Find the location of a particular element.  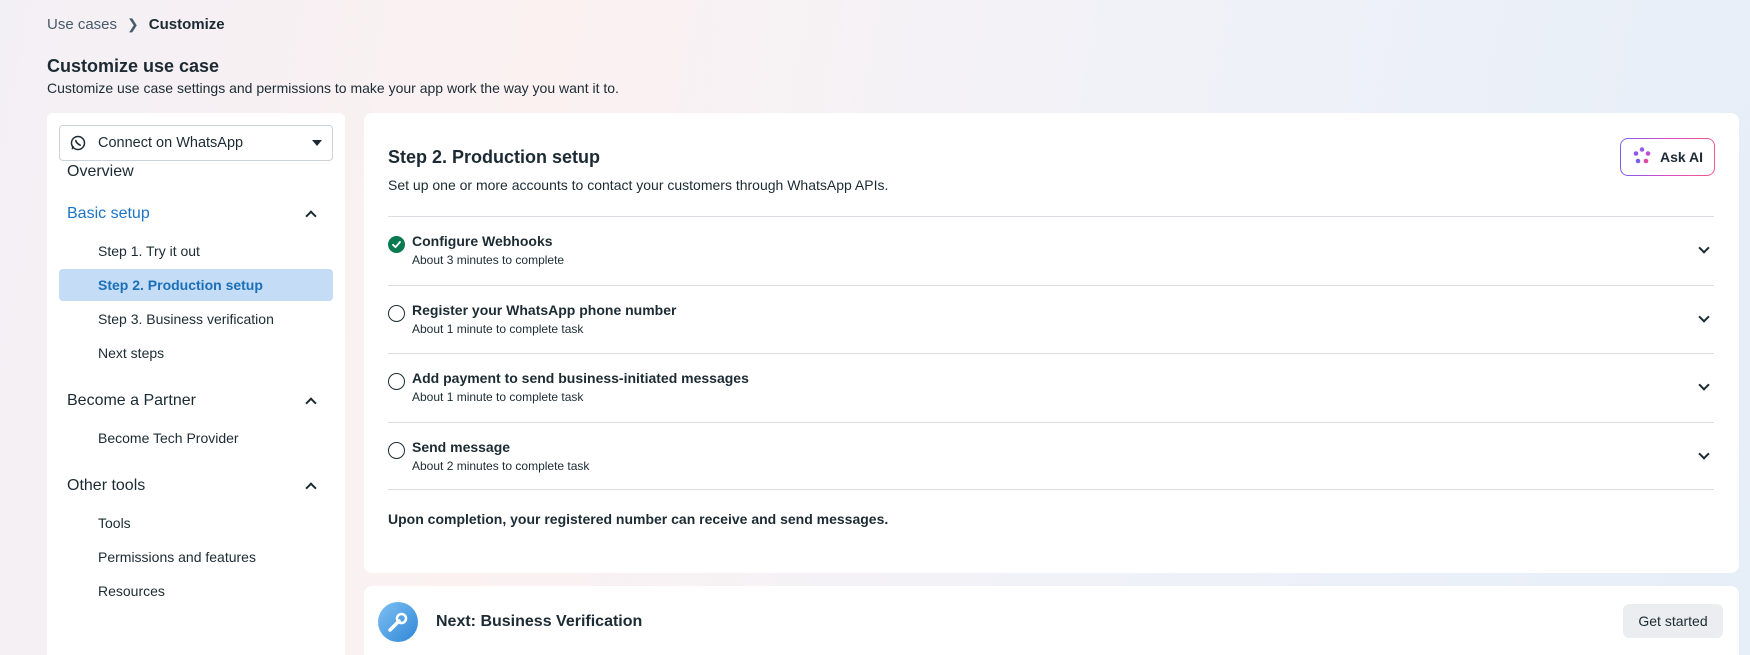

whatsapp-icon is located at coordinates (78, 143).